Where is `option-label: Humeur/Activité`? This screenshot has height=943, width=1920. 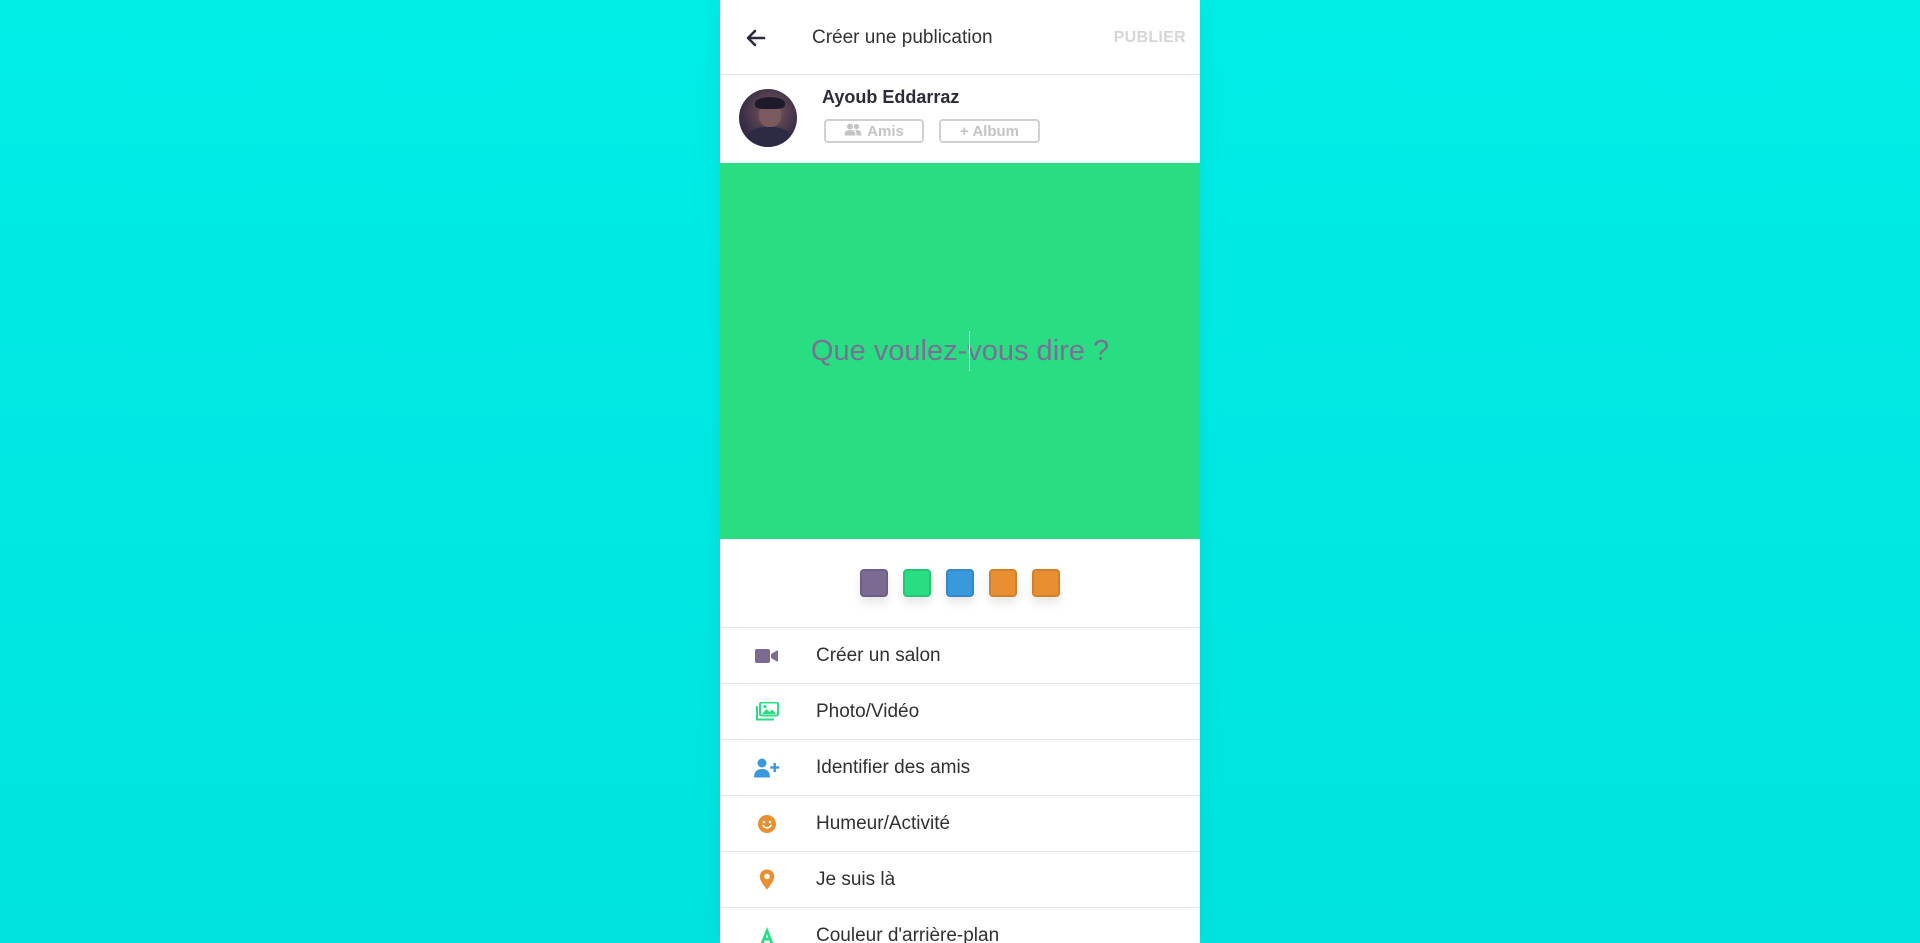
option-label: Humeur/Activité is located at coordinates (883, 823).